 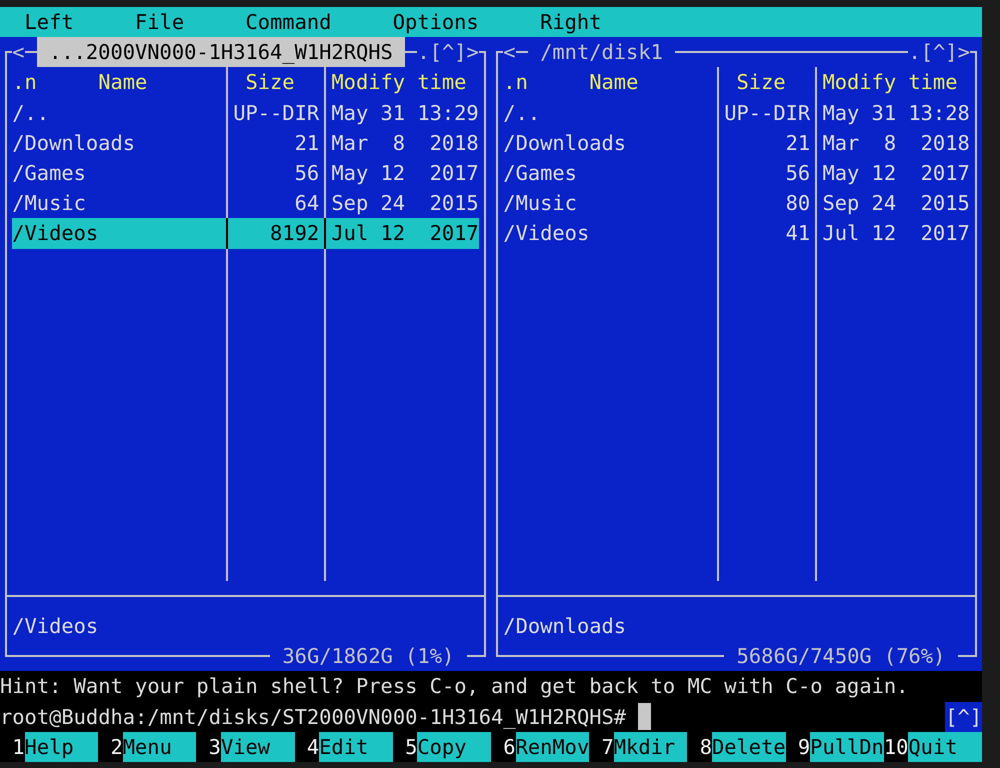 I want to click on file-row: /.. UP--DIR May 31 13:29, so click(x=245, y=113).